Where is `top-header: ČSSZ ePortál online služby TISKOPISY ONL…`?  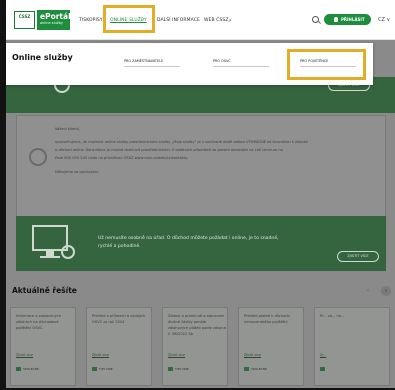 top-header: ČSSZ ePortál online služby TISKOPISY ONL… is located at coordinates (200, 20).